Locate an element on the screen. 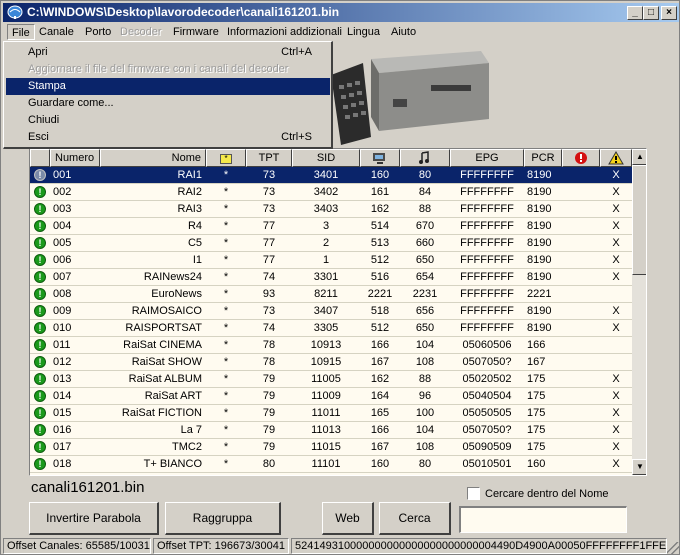 The image size is (680, 555). header-alert is located at coordinates (581, 158).